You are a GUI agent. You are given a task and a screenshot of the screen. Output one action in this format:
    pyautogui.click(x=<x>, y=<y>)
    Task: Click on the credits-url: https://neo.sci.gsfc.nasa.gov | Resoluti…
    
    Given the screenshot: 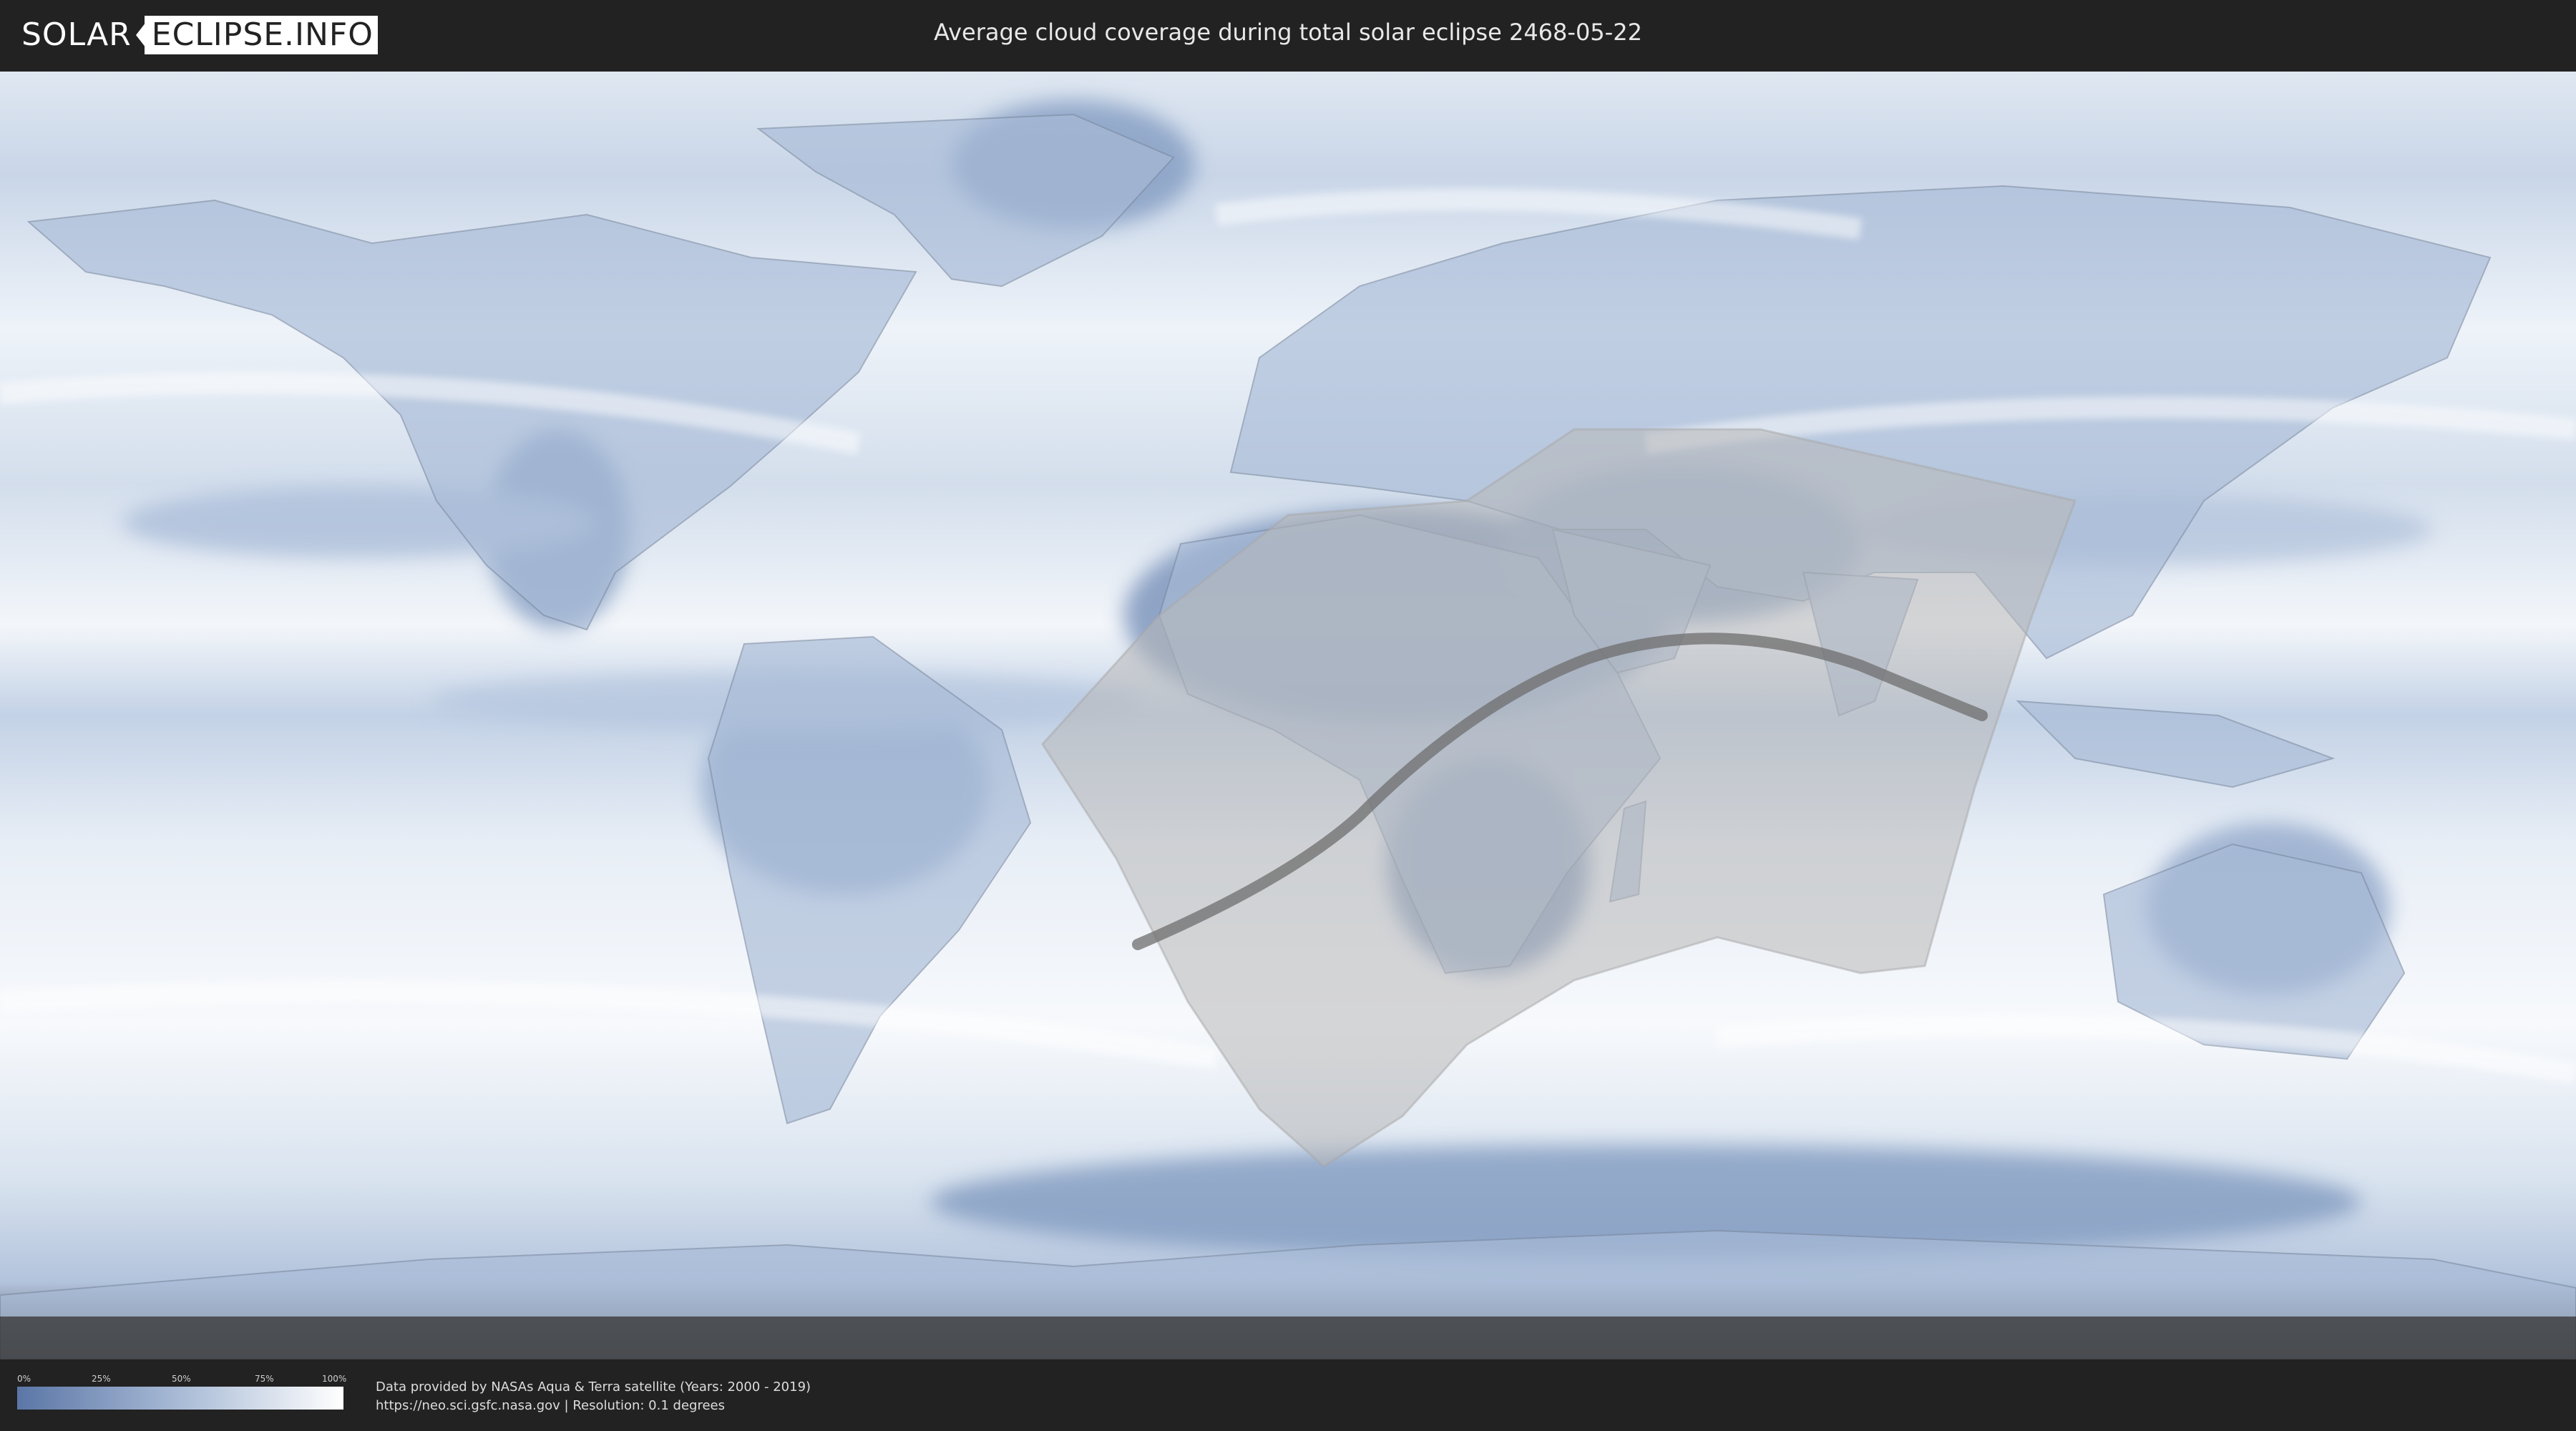 What is the action you would take?
    pyautogui.click(x=593, y=1406)
    